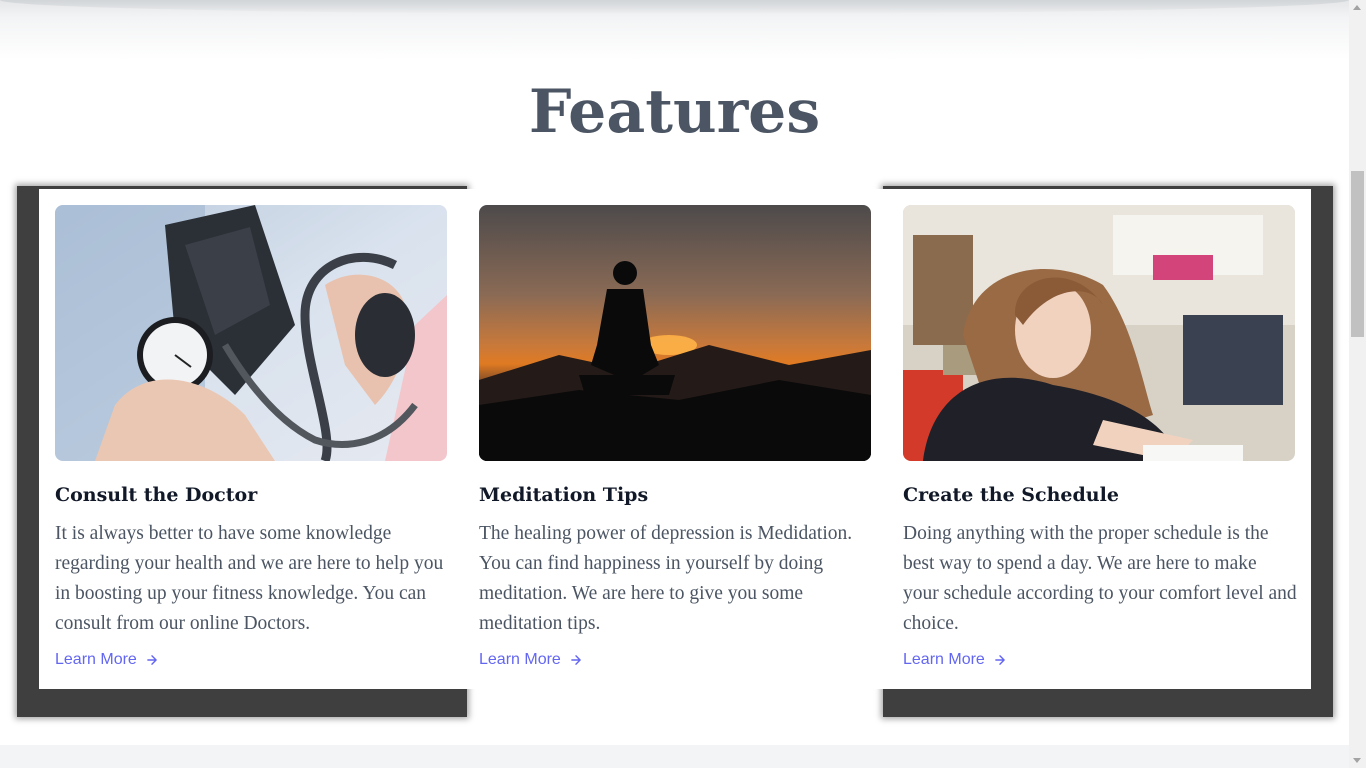 The image size is (1366, 768). What do you see at coordinates (1011, 495) in the screenshot?
I see `card-title: Create the Schedule` at bounding box center [1011, 495].